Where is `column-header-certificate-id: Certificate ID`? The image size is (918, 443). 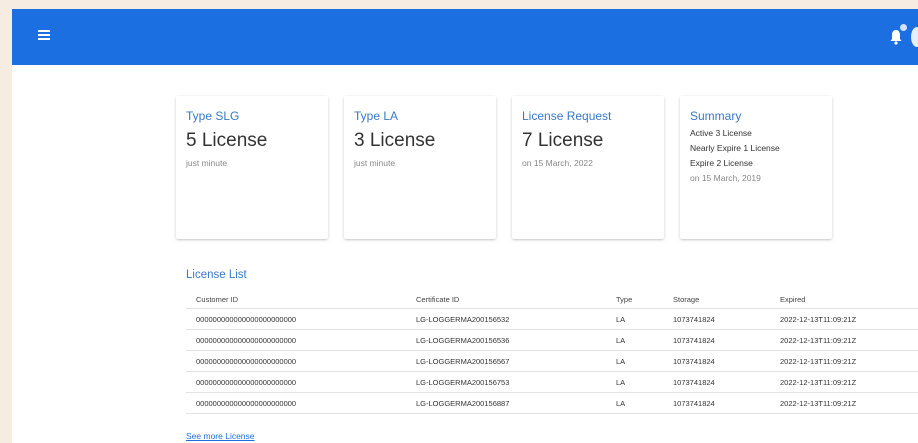 column-header-certificate-id: Certificate ID is located at coordinates (516, 299).